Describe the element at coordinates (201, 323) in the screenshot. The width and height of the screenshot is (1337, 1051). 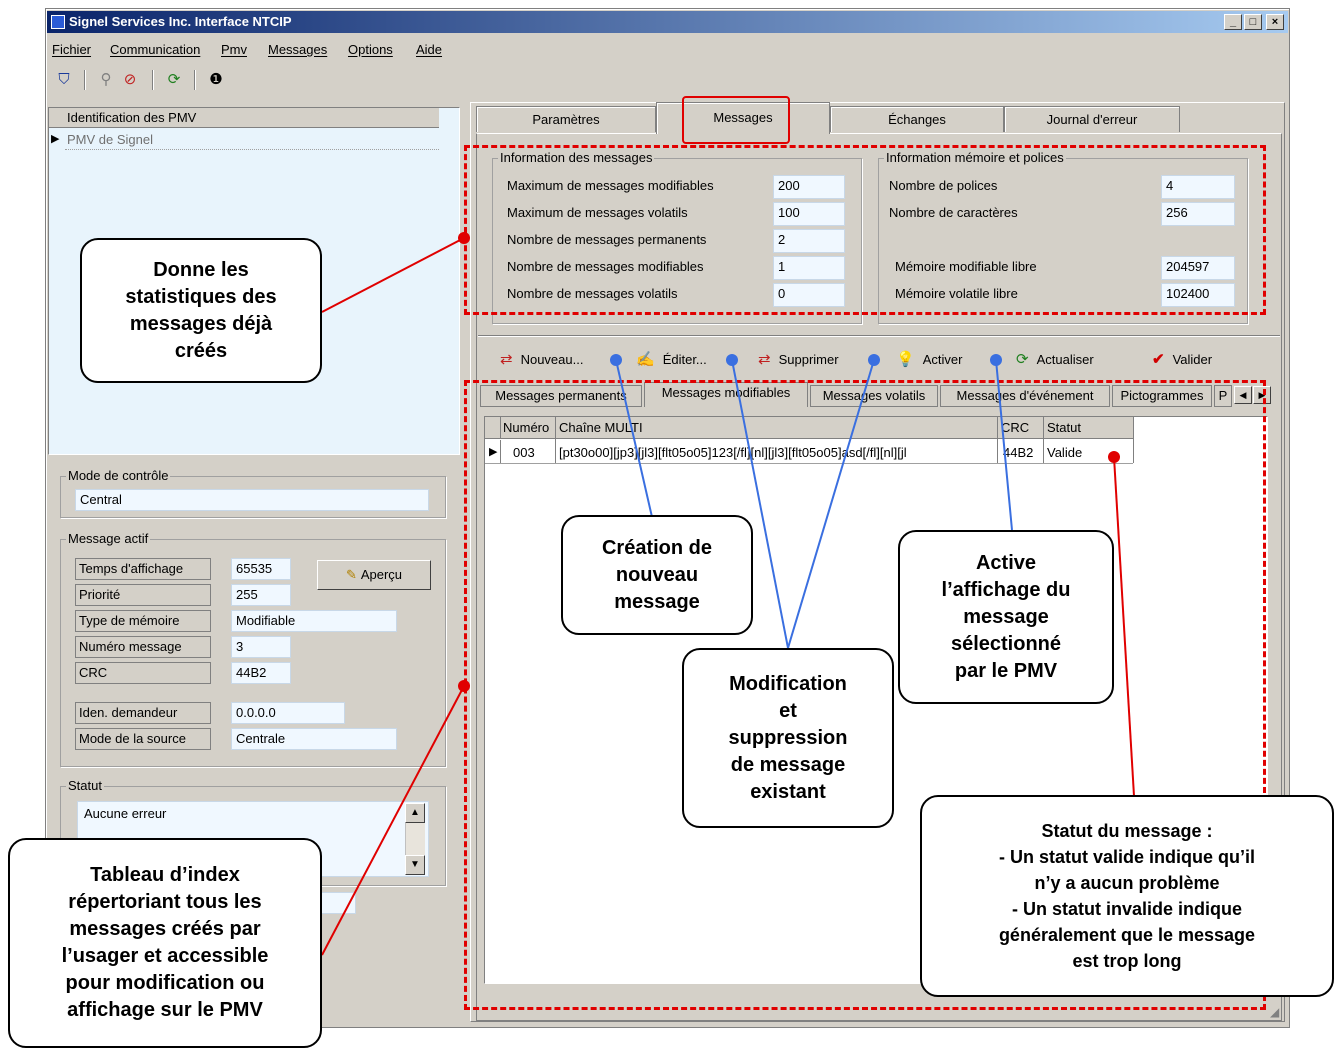
I see `callout-line: messages déjà` at that location.